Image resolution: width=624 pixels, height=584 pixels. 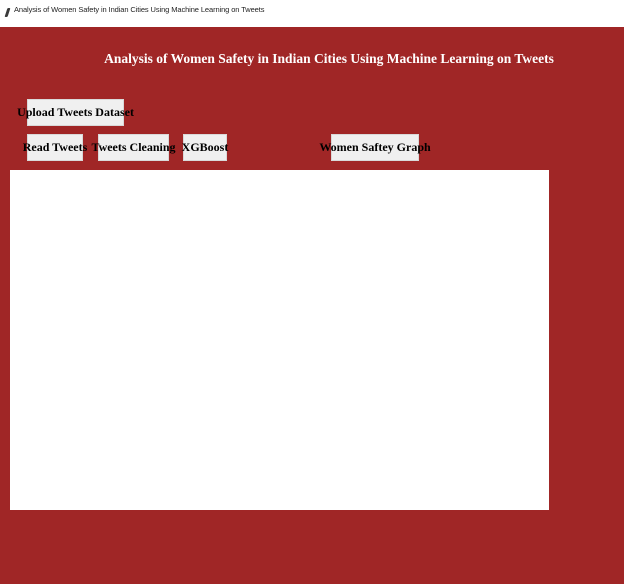 What do you see at coordinates (205, 147) in the screenshot?
I see `xgboost-button: XGBoost` at bounding box center [205, 147].